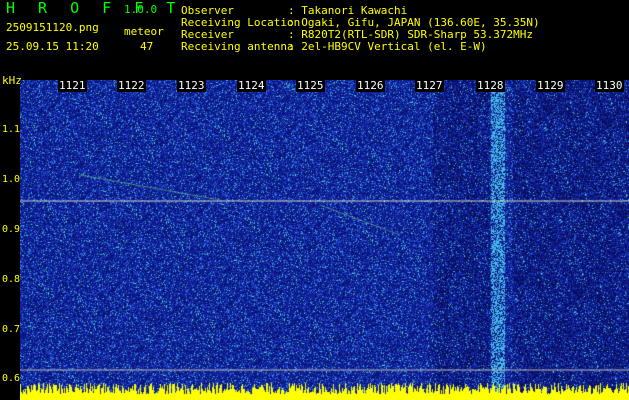  Describe the element at coordinates (147, 46) in the screenshot. I see `meteor-count: 47` at that location.